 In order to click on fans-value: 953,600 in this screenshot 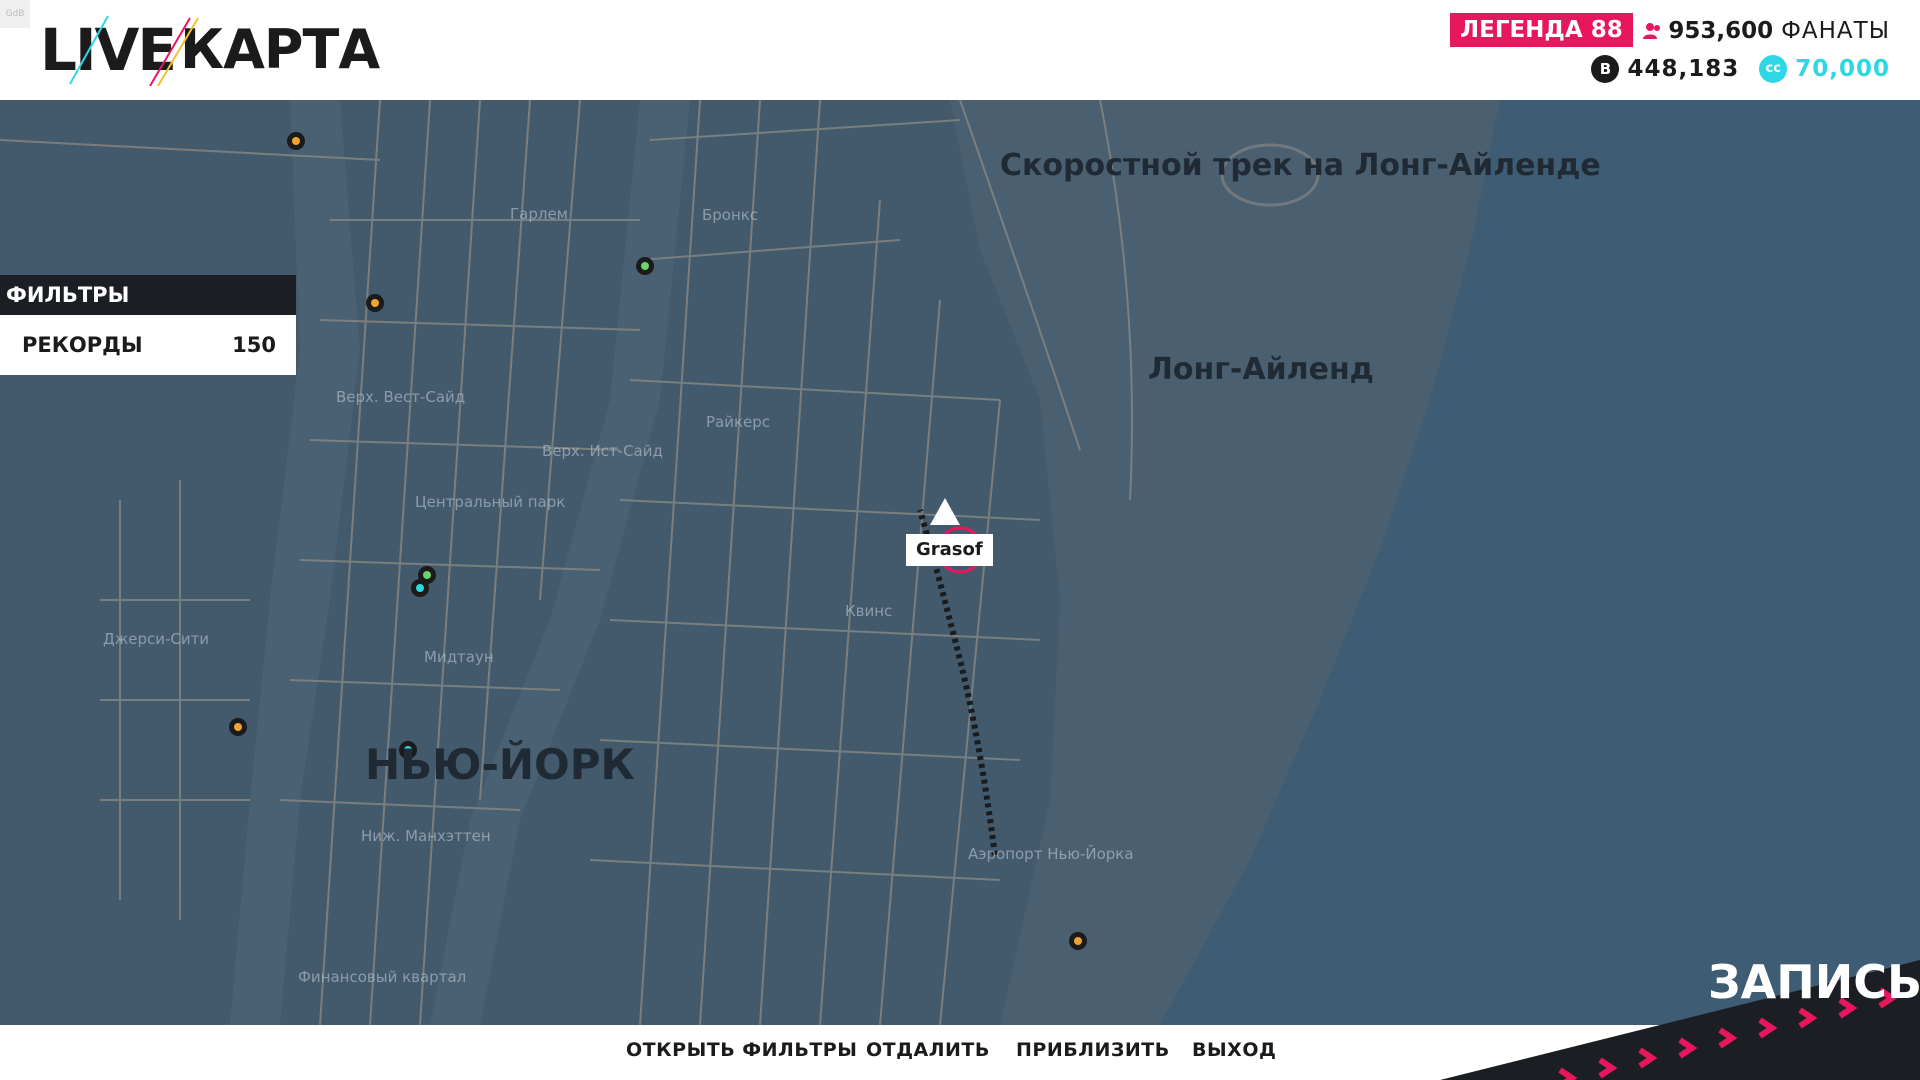, I will do `click(1721, 31)`.